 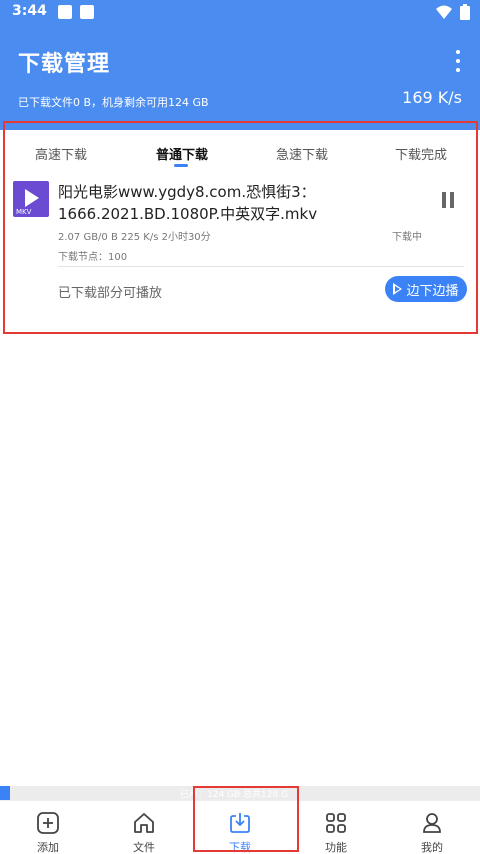 I want to click on video-file-icon: MKV, so click(x=31, y=199).